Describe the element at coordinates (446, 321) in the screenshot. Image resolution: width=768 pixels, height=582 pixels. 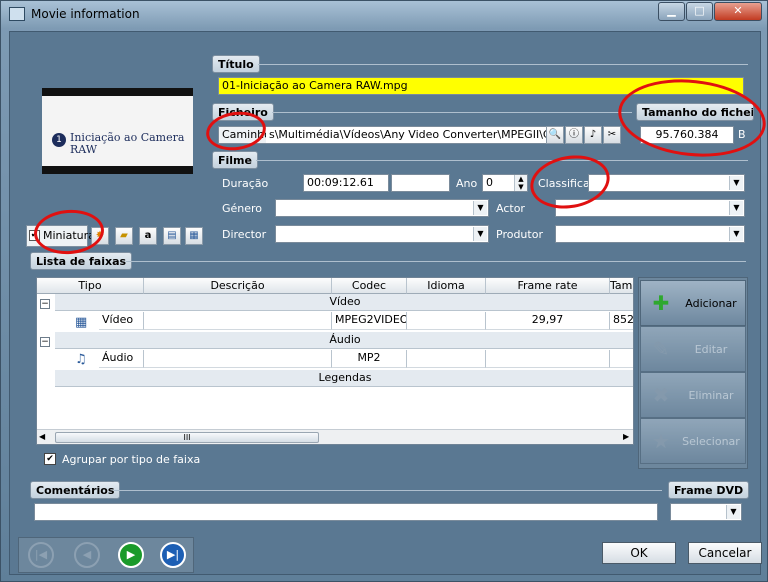
I see `video-idioma-cell` at that location.